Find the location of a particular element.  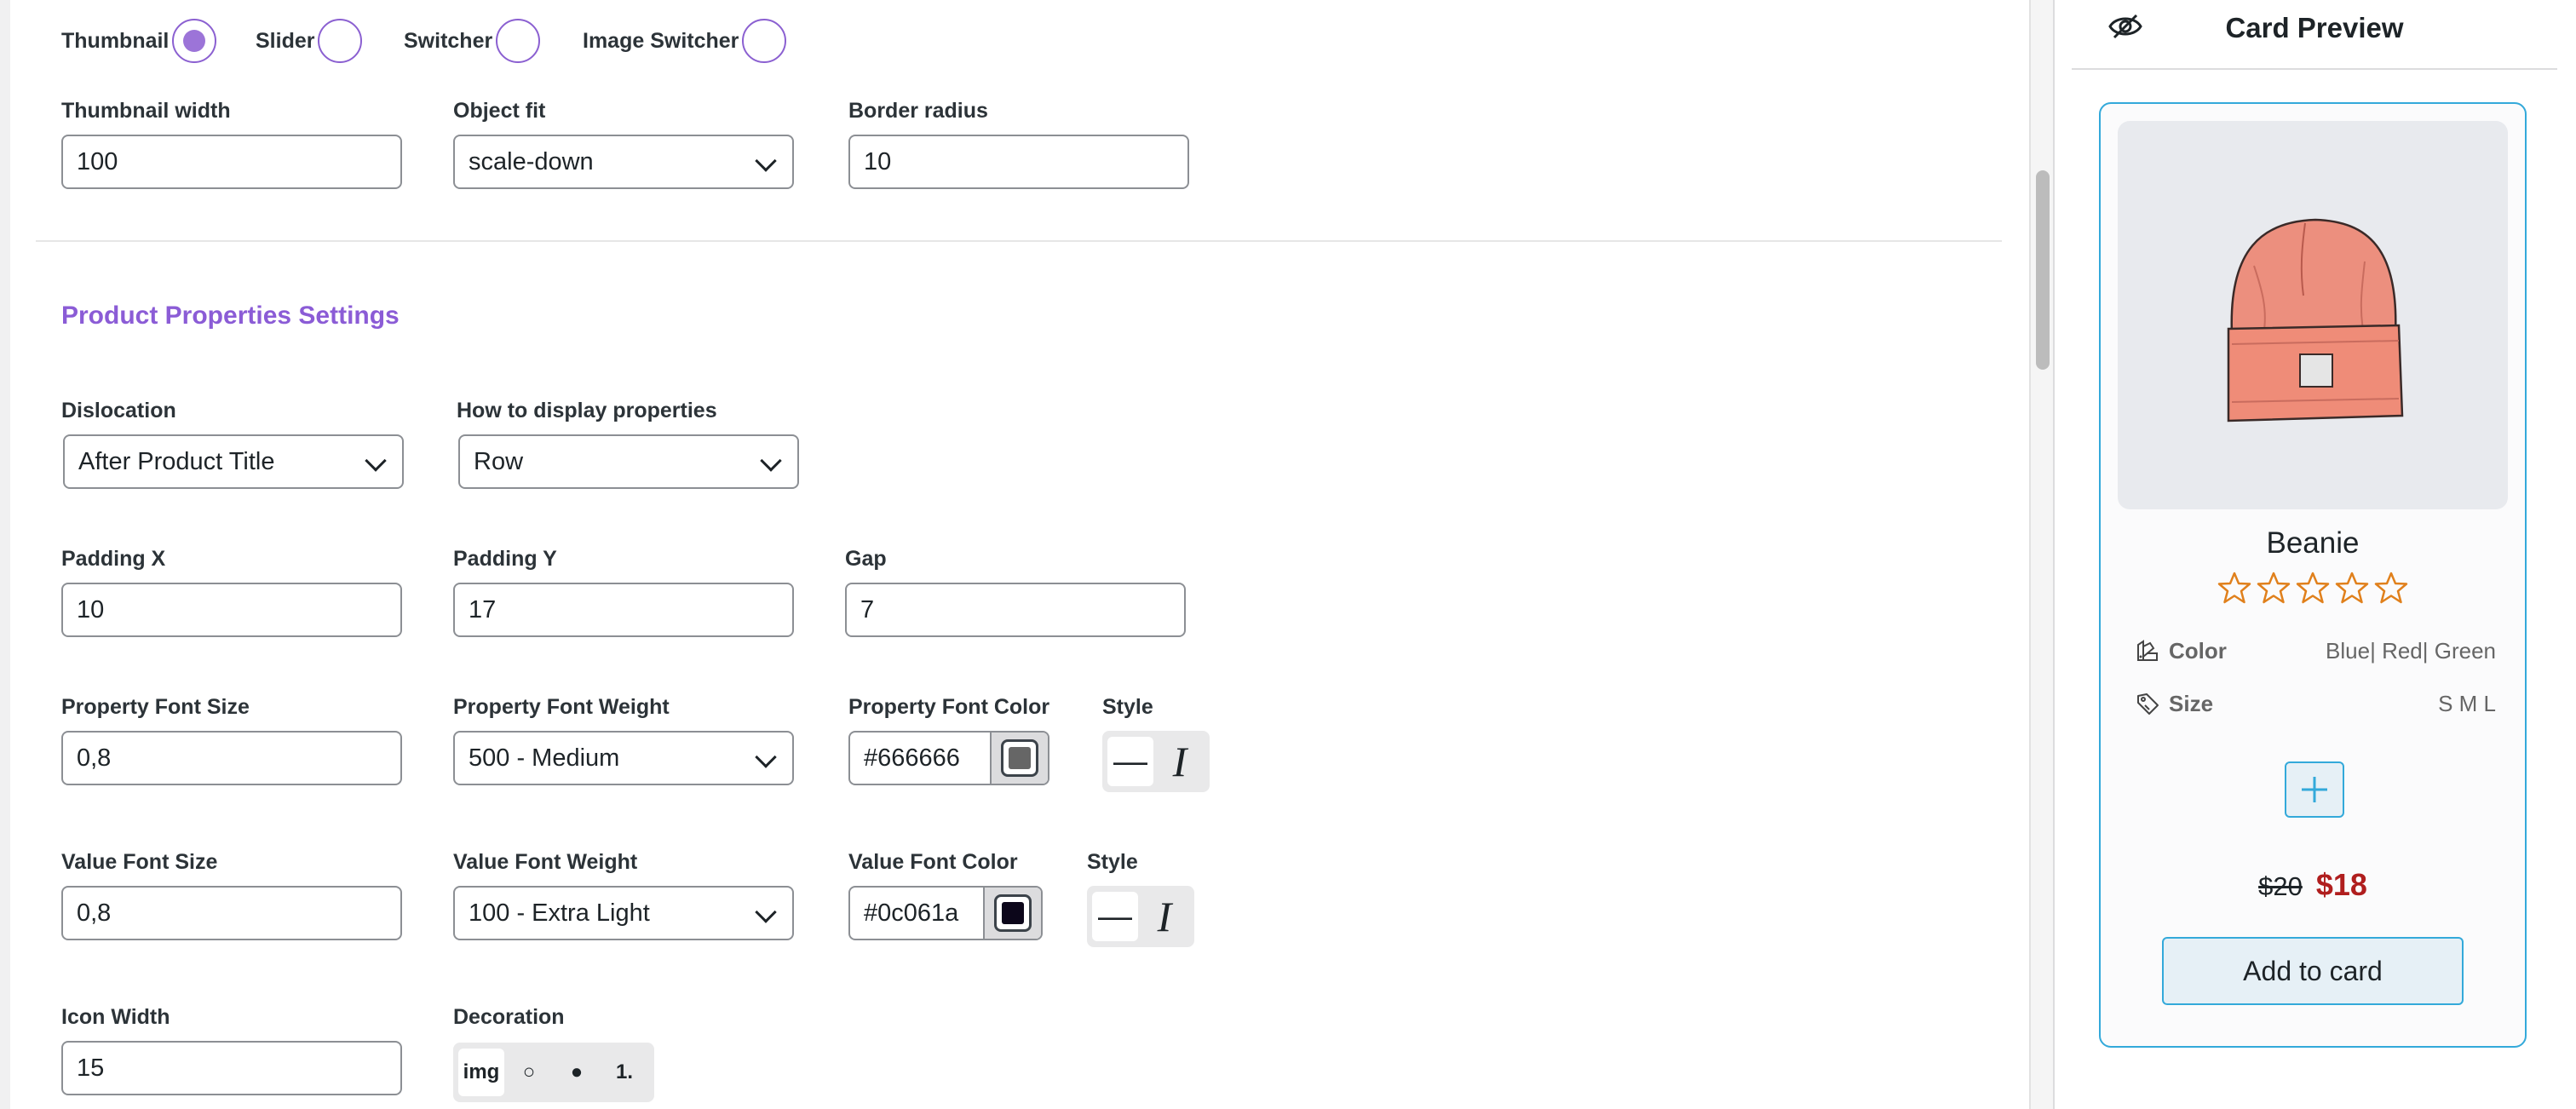

icon-width-value: 15 is located at coordinates (91, 1068).